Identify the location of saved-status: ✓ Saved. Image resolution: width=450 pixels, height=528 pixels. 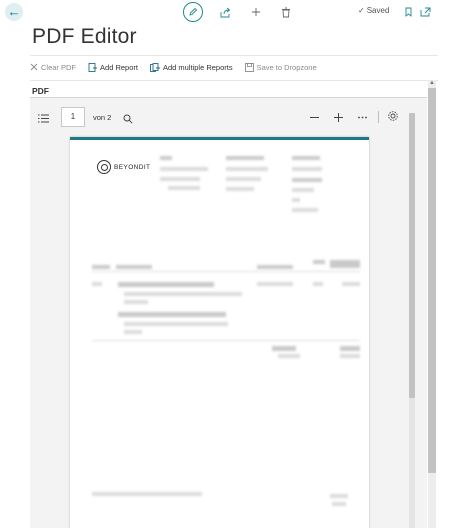
(373, 10).